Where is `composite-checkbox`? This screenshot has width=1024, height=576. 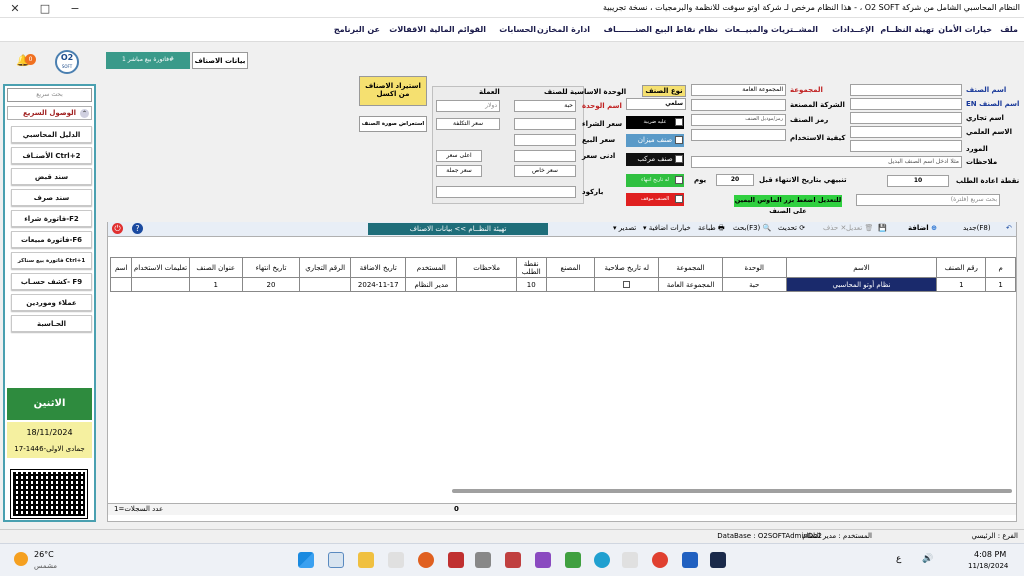
composite-checkbox is located at coordinates (679, 159).